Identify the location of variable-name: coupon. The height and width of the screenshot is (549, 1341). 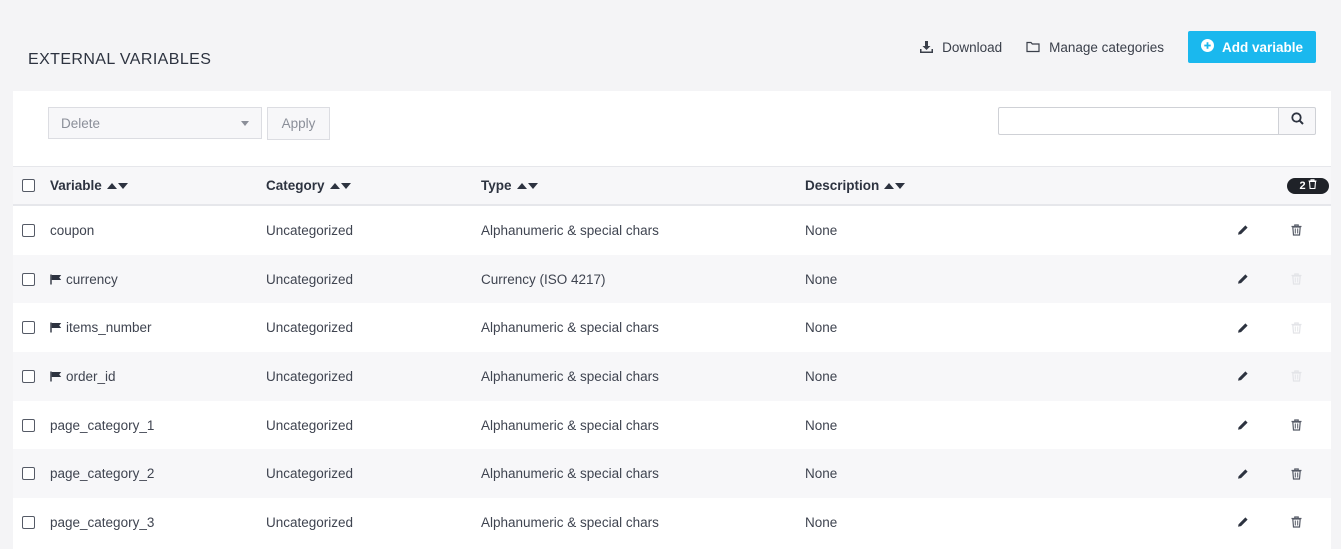
(72, 230).